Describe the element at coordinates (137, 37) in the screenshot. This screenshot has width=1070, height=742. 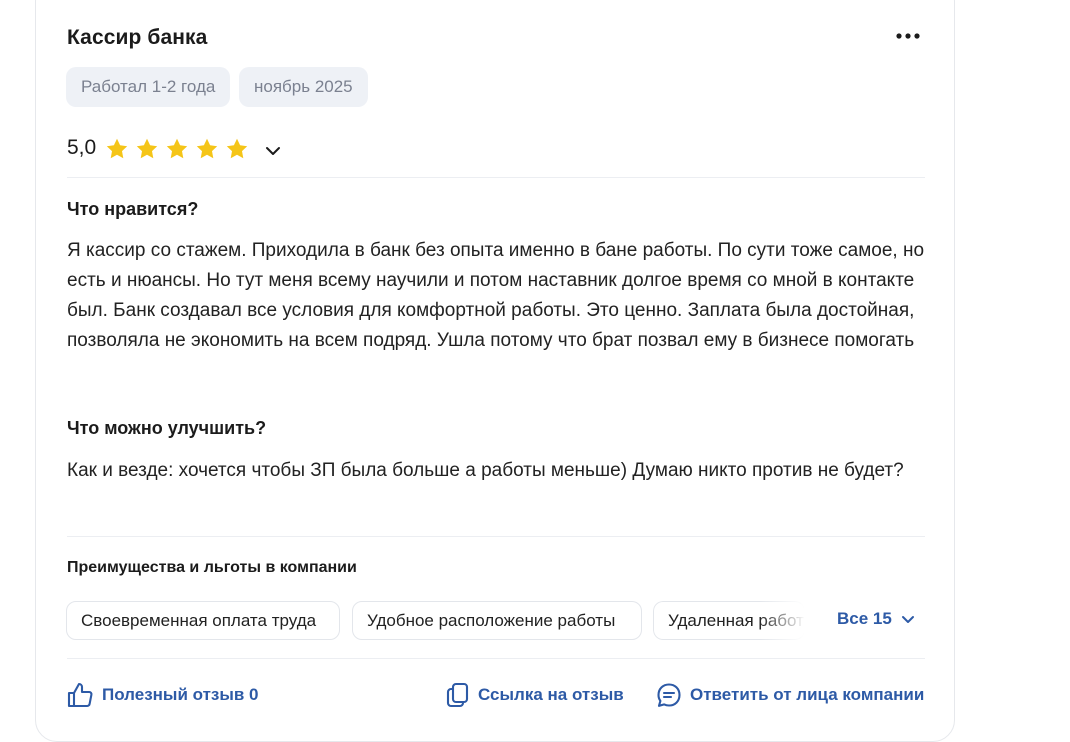
I see `review-title: Кассир банка` at that location.